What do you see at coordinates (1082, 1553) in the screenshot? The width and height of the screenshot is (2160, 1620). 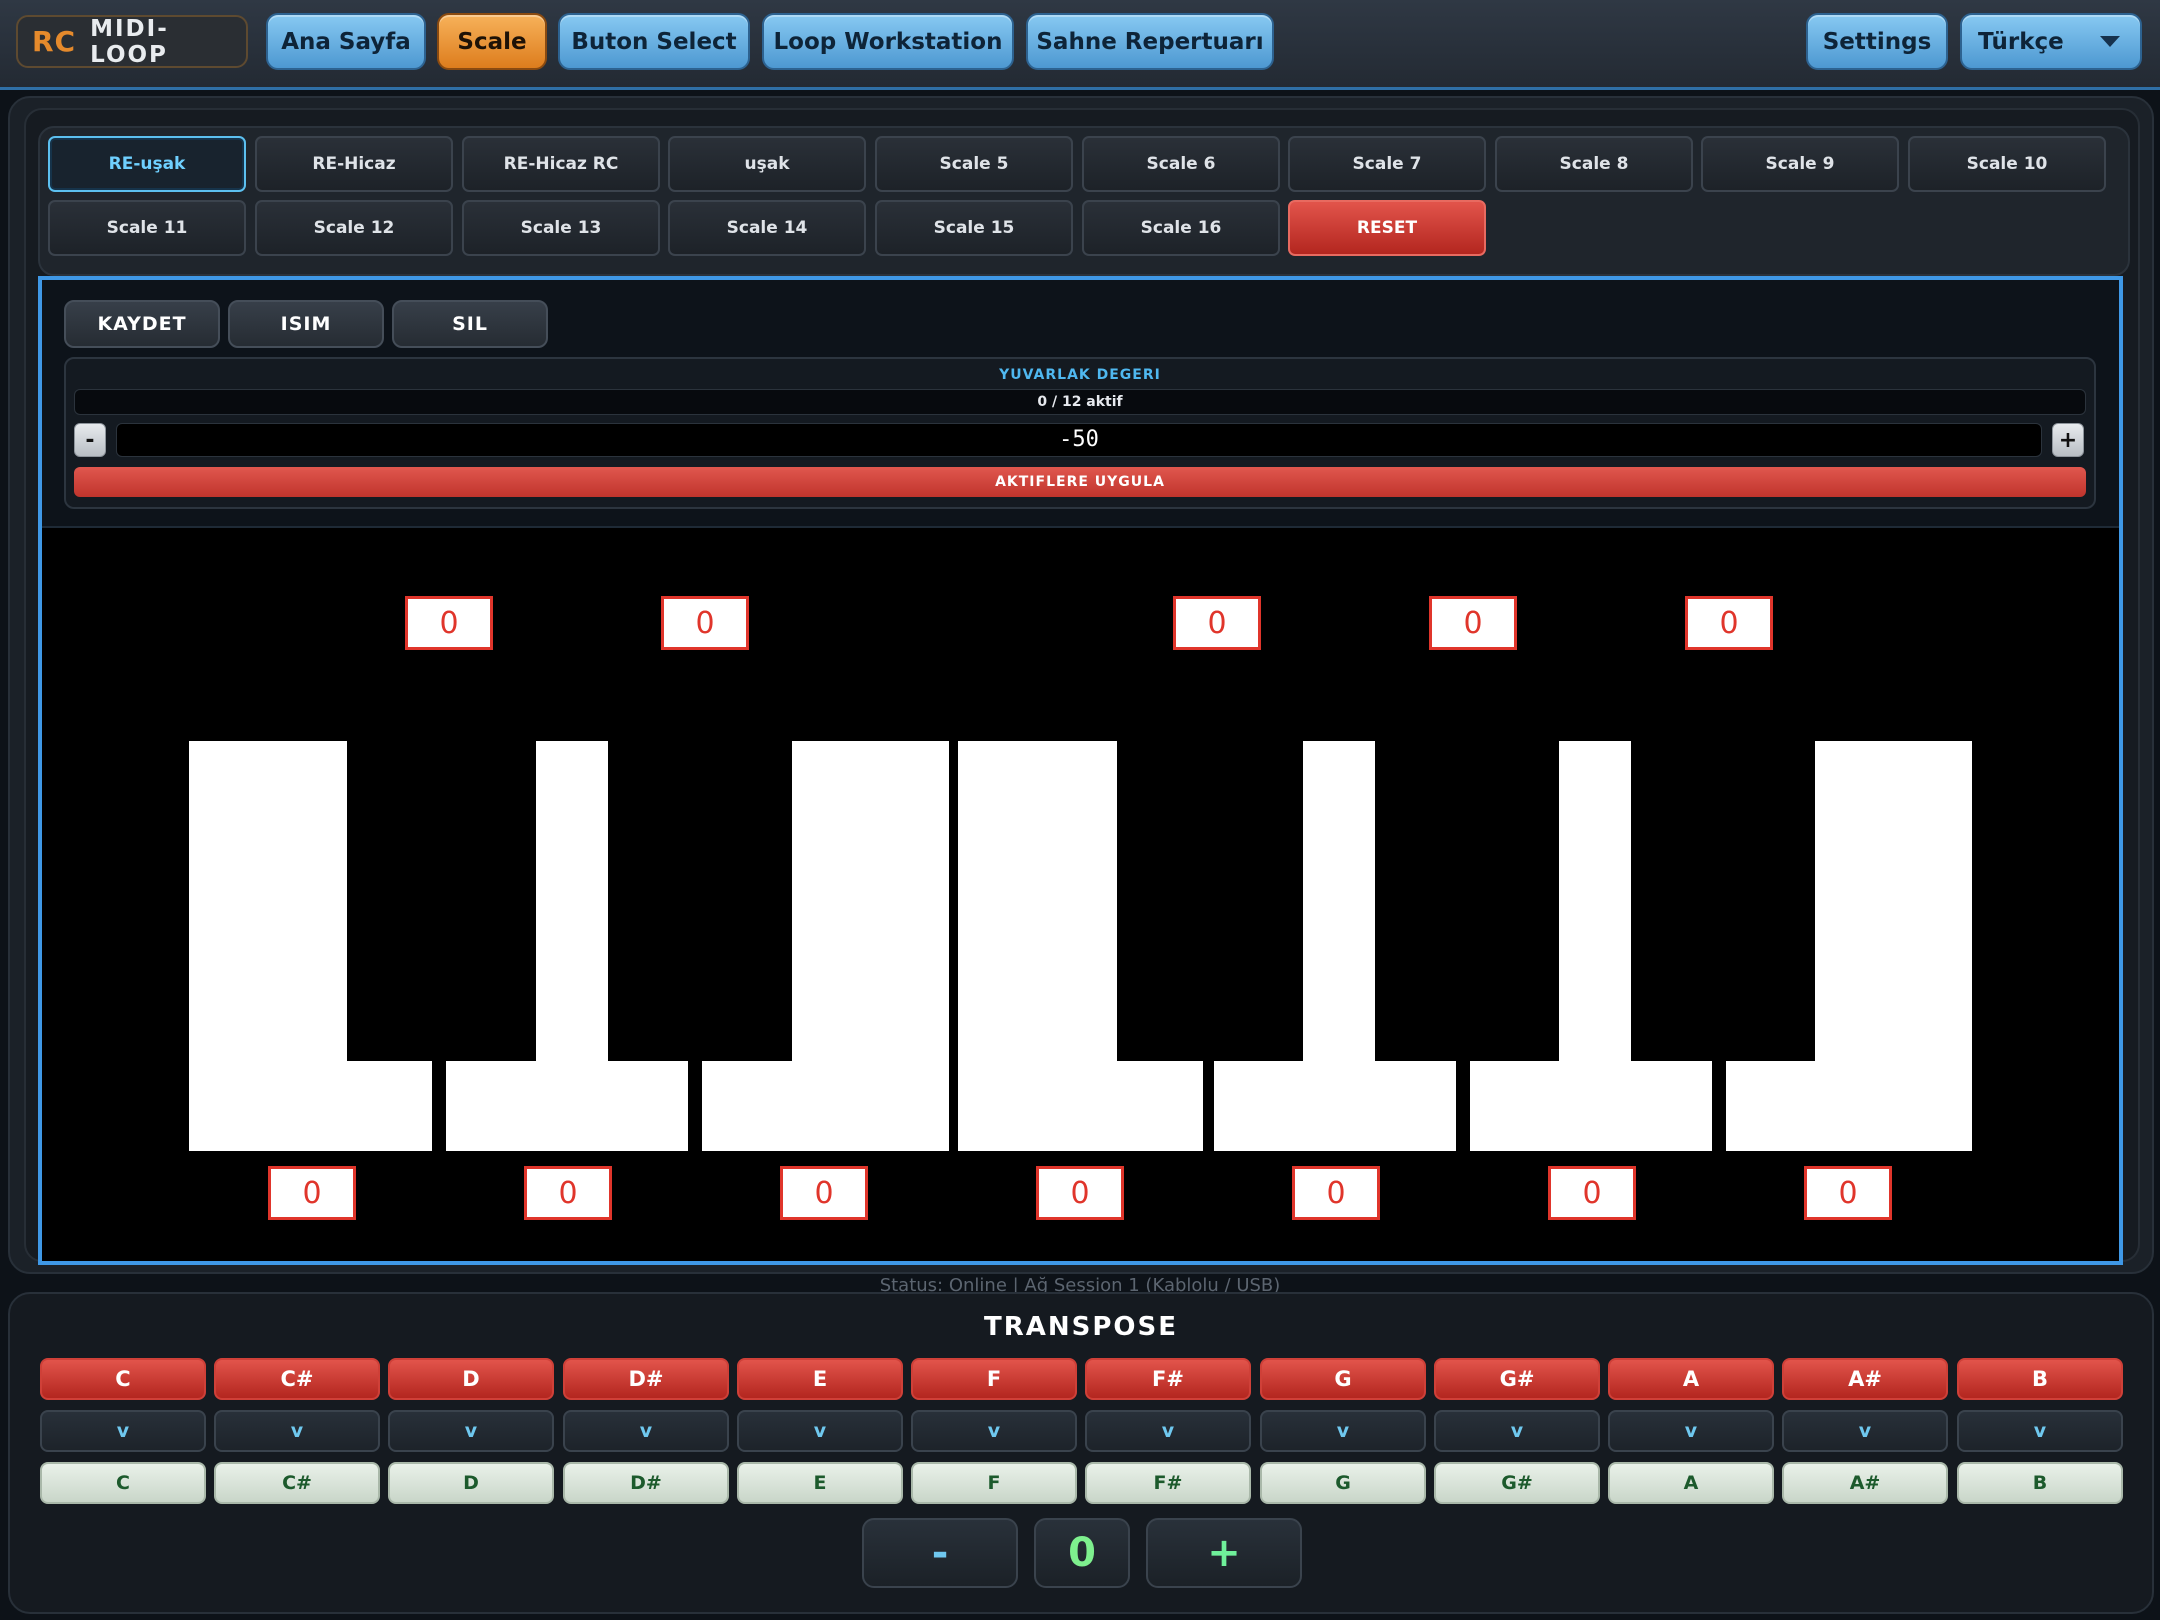 I see `transpose-value: 0` at bounding box center [1082, 1553].